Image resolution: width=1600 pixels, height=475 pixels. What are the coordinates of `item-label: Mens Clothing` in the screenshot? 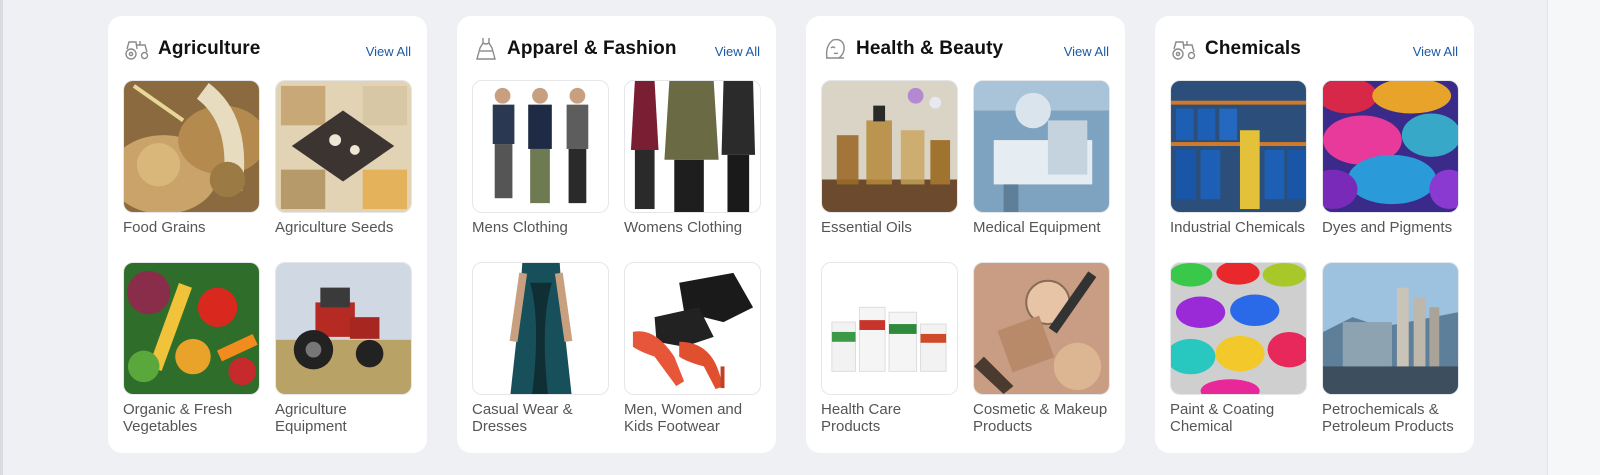 It's located at (520, 227).